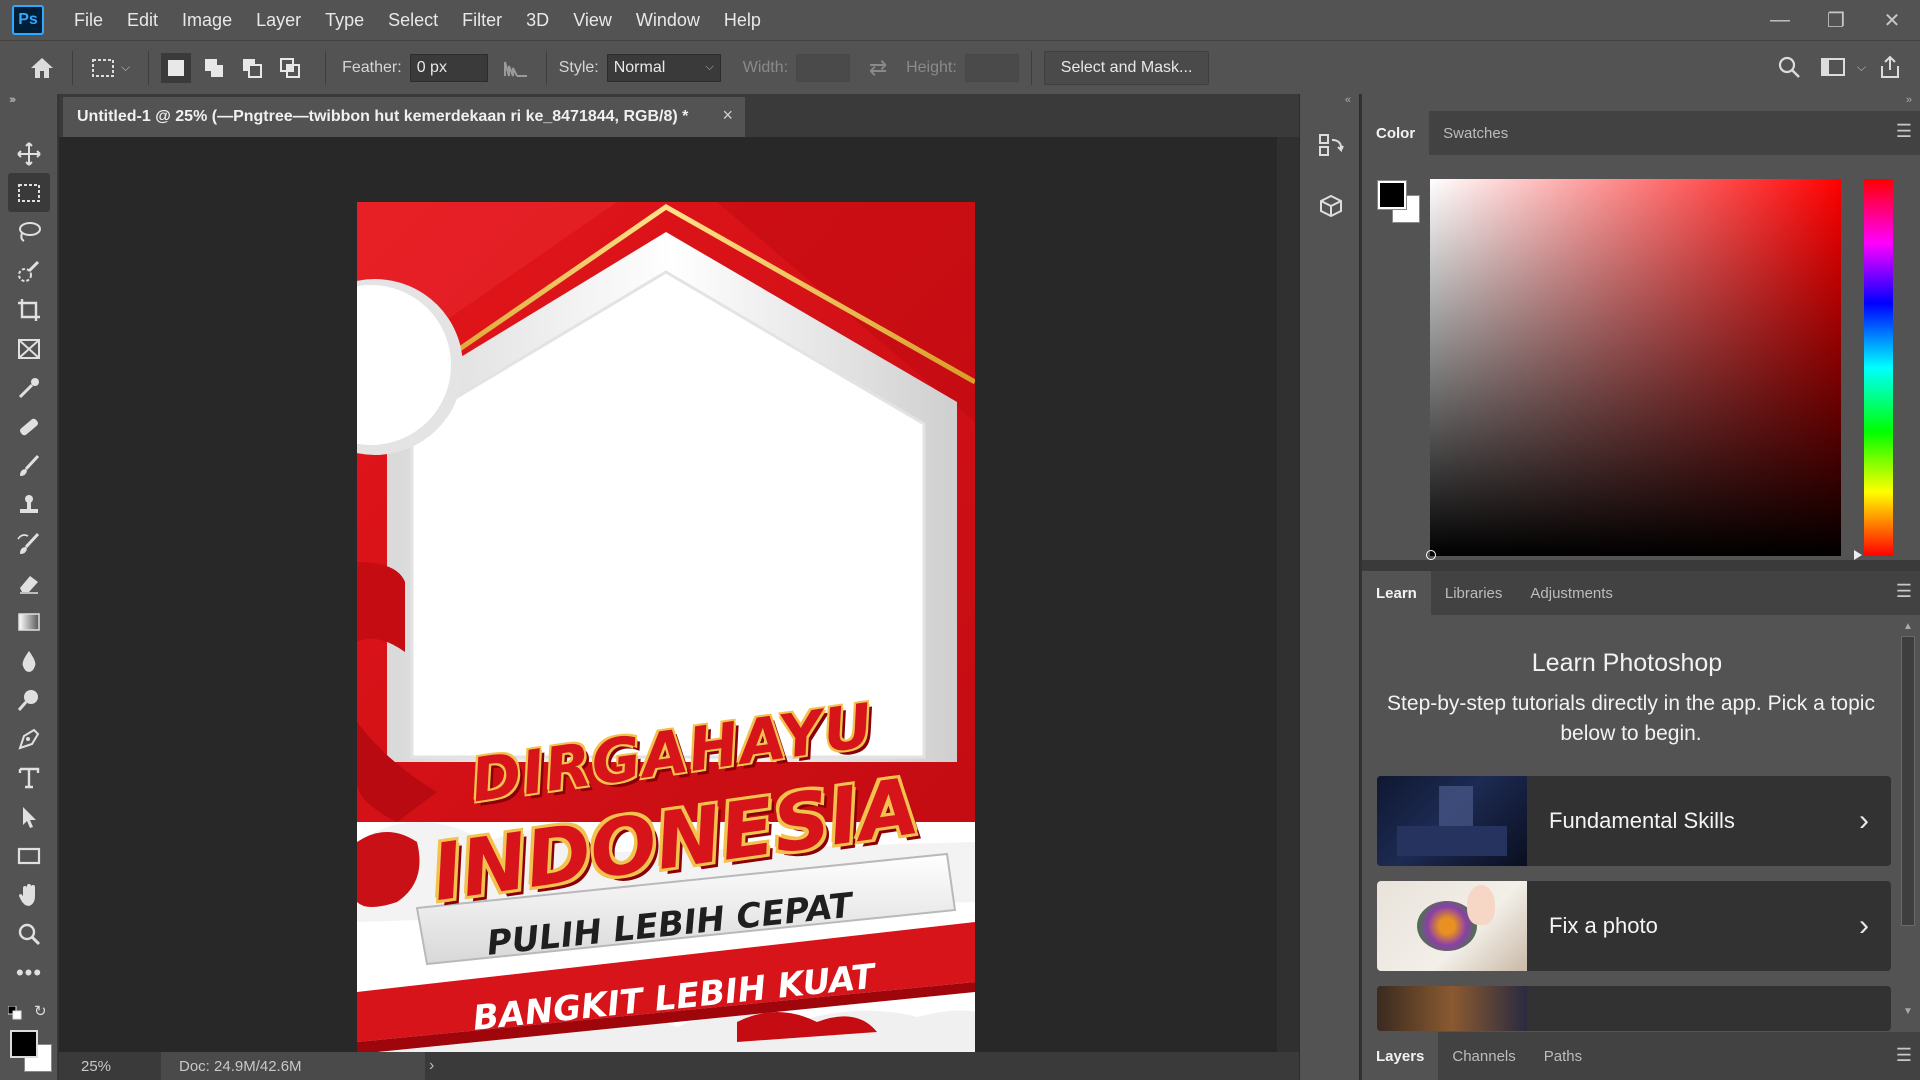 The image size is (1920, 1080). What do you see at coordinates (431, 1066) in the screenshot?
I see `chevron-right-icon: ›` at bounding box center [431, 1066].